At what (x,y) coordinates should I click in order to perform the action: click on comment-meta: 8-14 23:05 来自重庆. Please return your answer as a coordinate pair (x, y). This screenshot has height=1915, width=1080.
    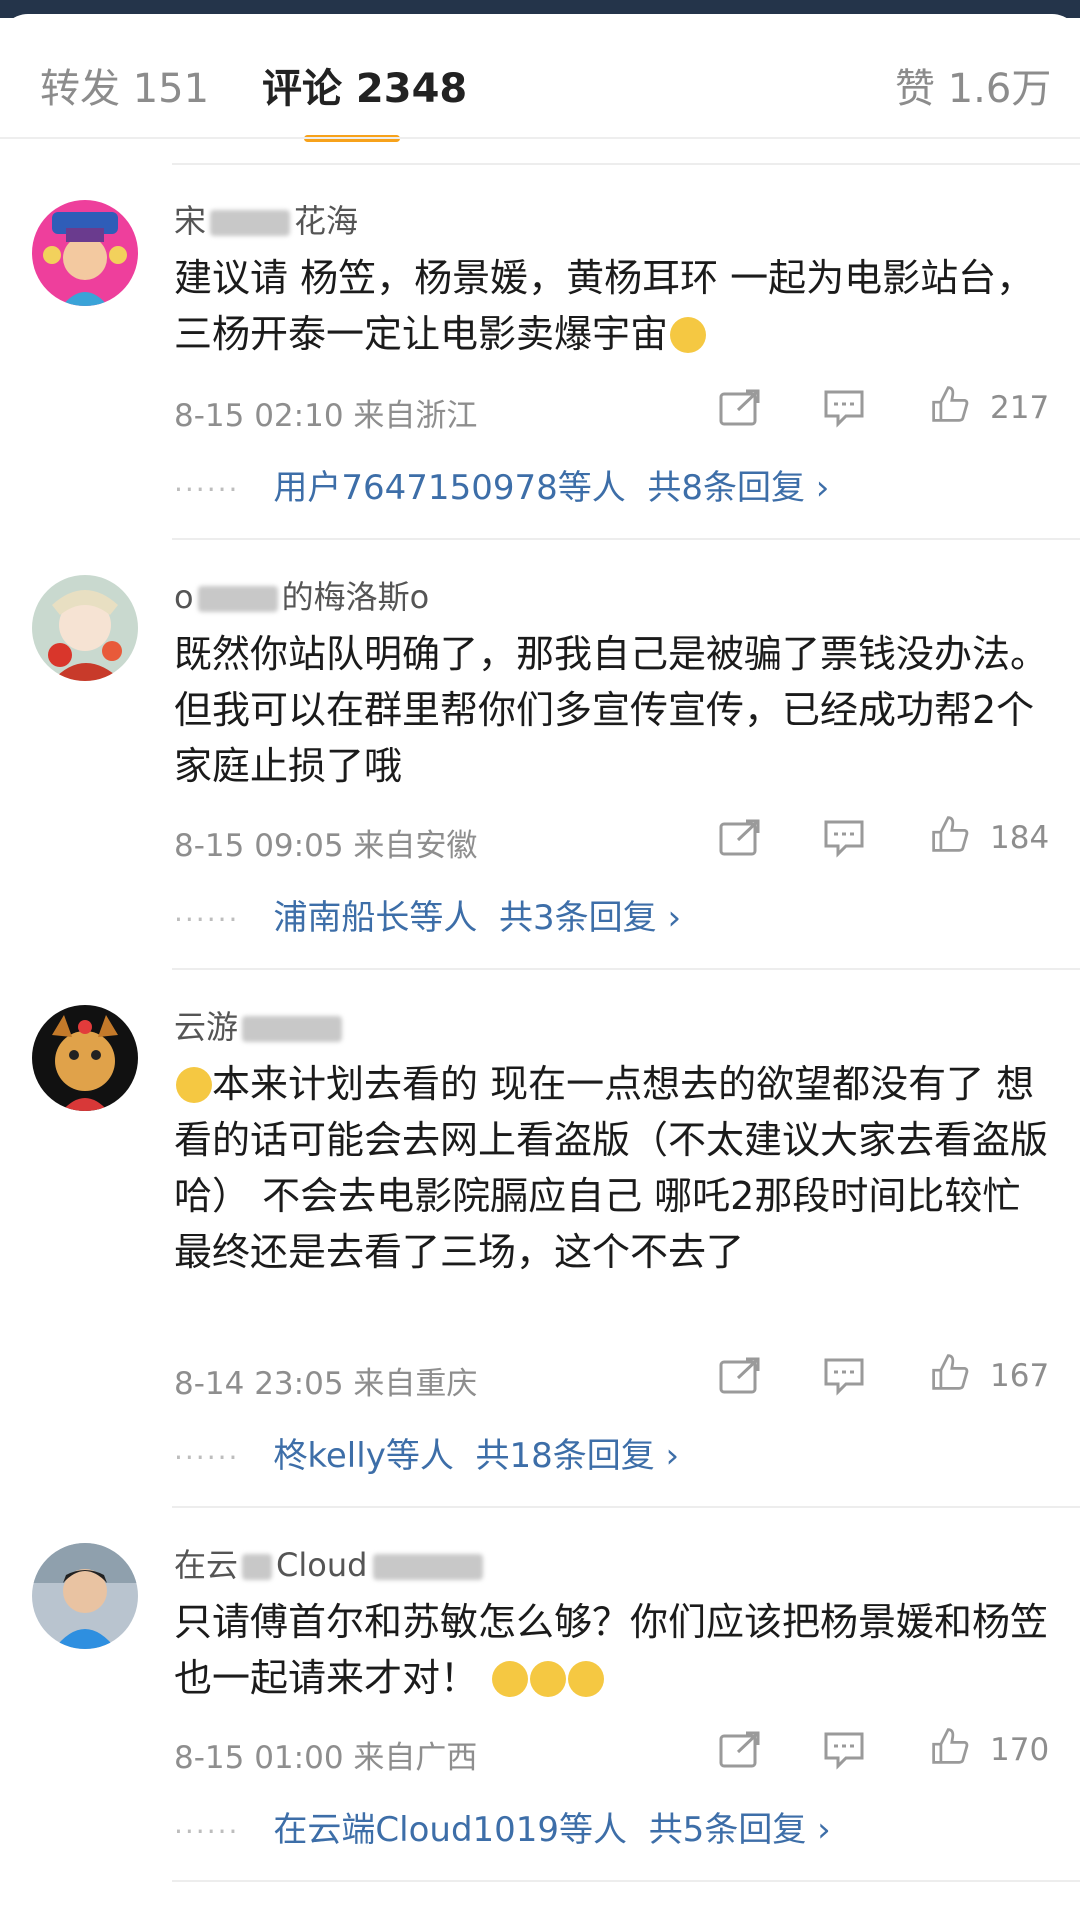
    Looking at the image, I should click on (326, 1384).